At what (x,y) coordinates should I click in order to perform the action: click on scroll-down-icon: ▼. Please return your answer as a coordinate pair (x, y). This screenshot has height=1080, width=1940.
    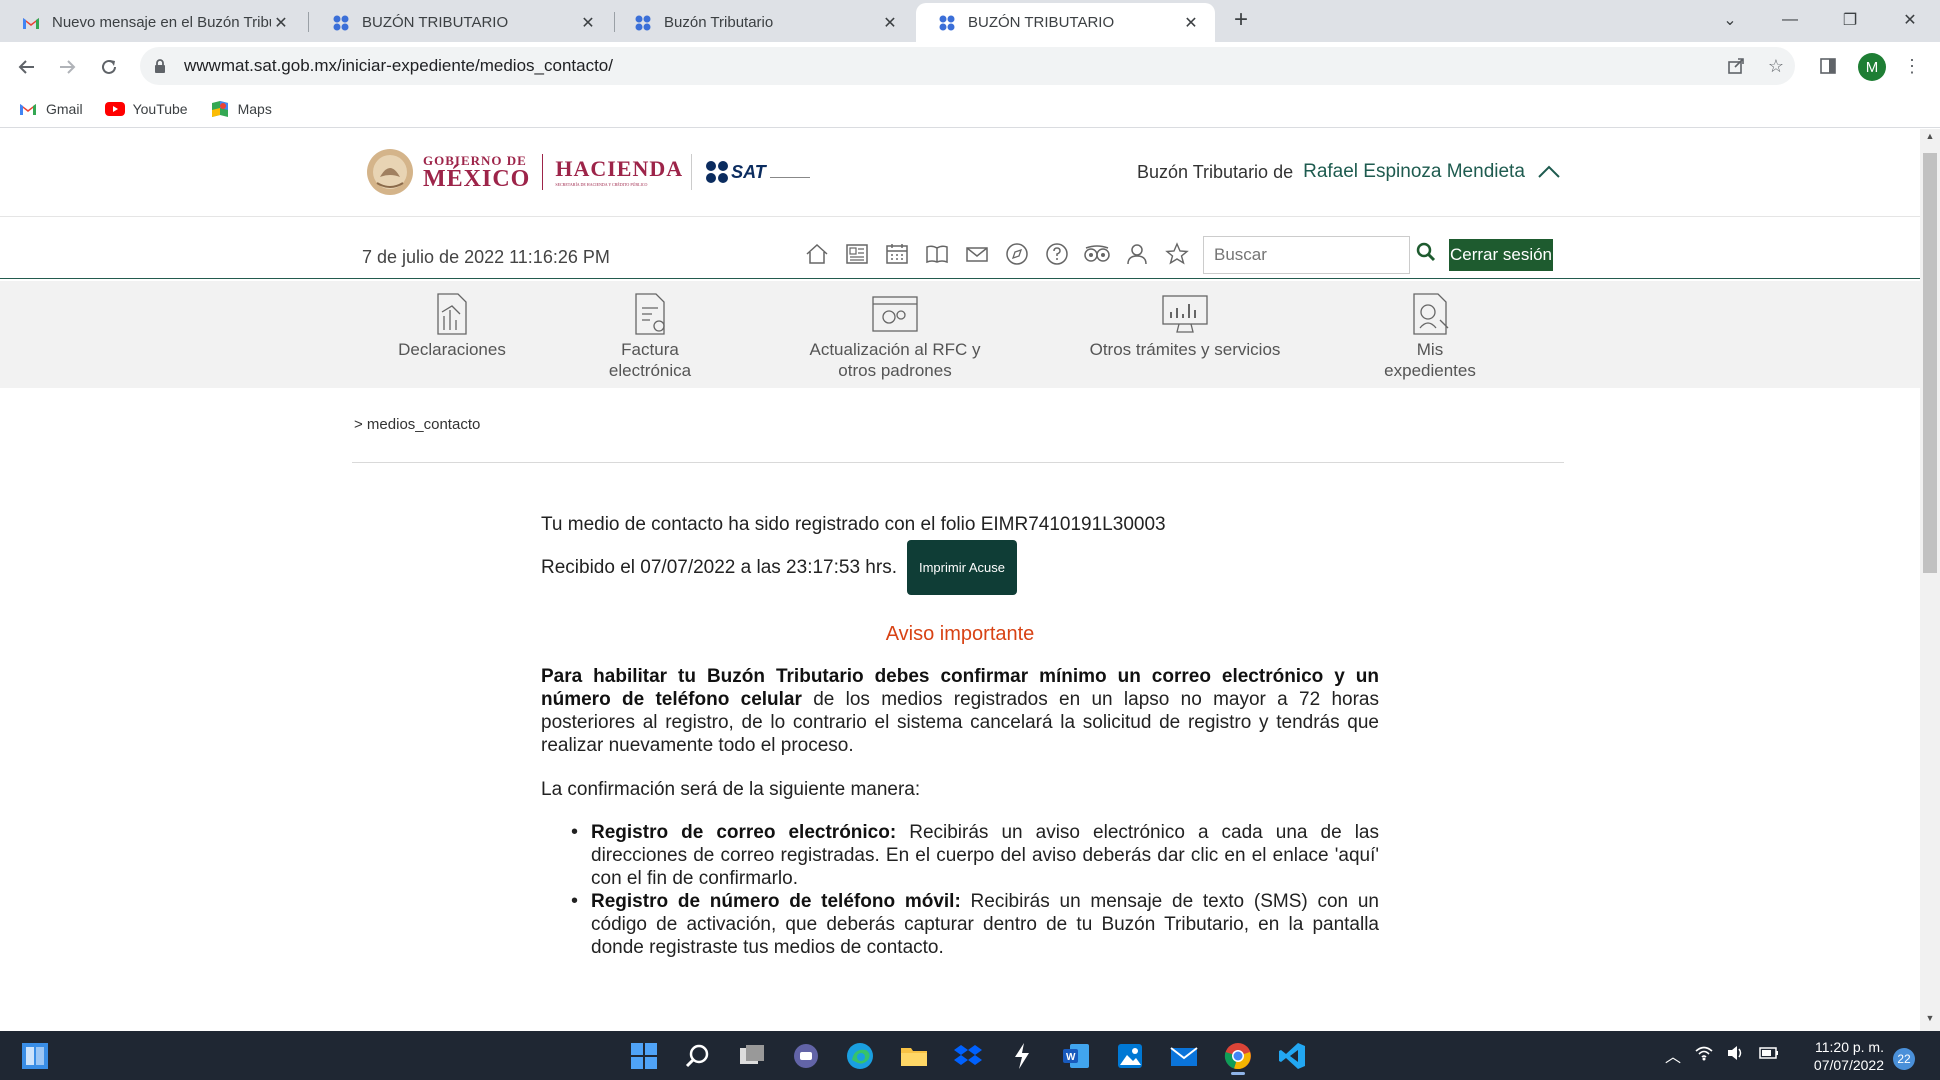
    Looking at the image, I should click on (1930, 1021).